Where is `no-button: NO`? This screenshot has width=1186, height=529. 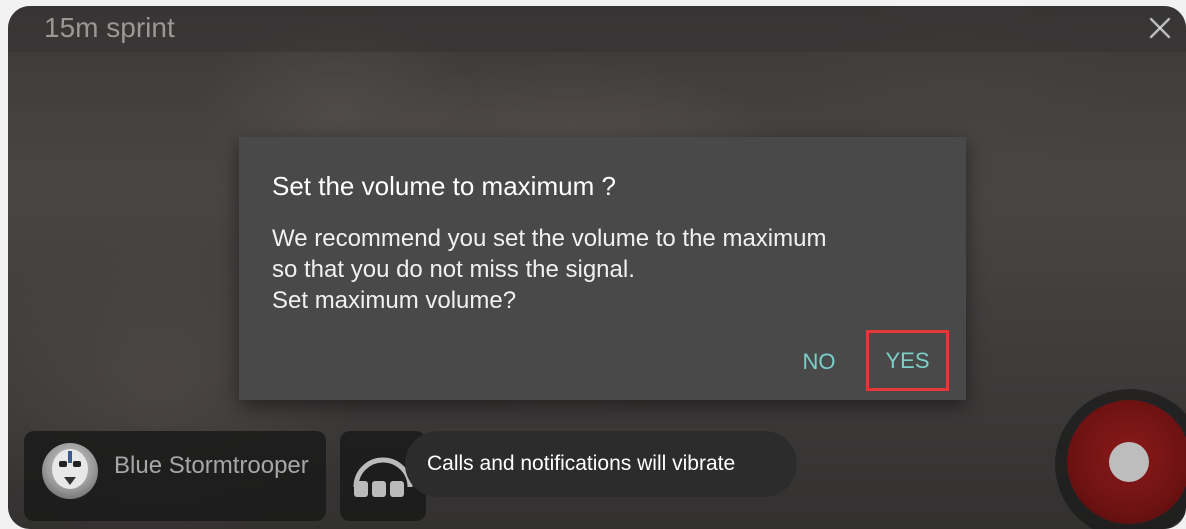 no-button: NO is located at coordinates (819, 362).